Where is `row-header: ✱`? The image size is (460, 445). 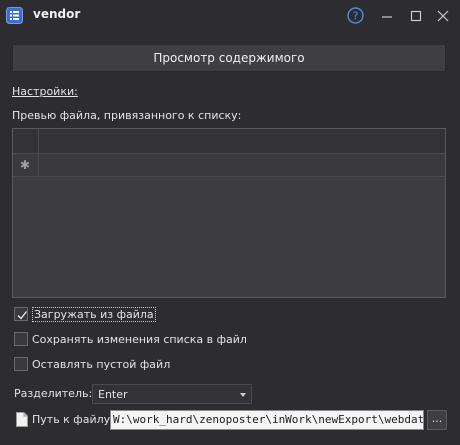 row-header: ✱ is located at coordinates (26, 165).